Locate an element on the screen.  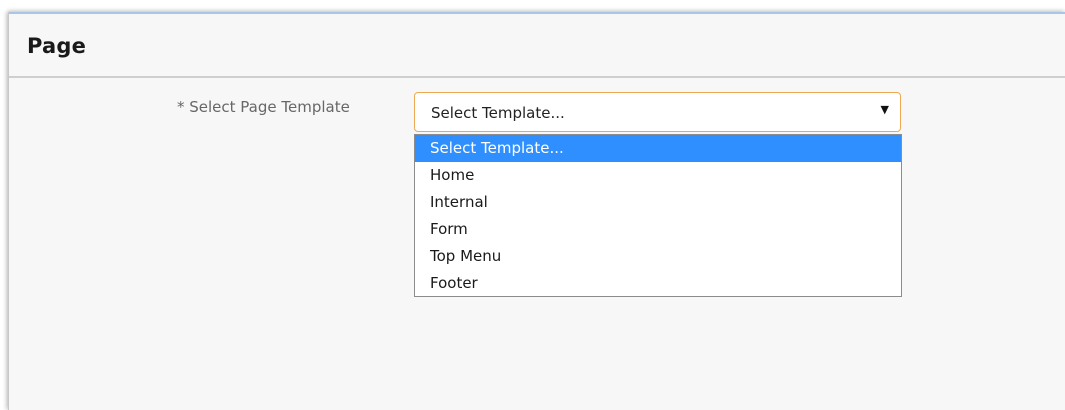
caret-down-icon: ▼ is located at coordinates (884, 109).